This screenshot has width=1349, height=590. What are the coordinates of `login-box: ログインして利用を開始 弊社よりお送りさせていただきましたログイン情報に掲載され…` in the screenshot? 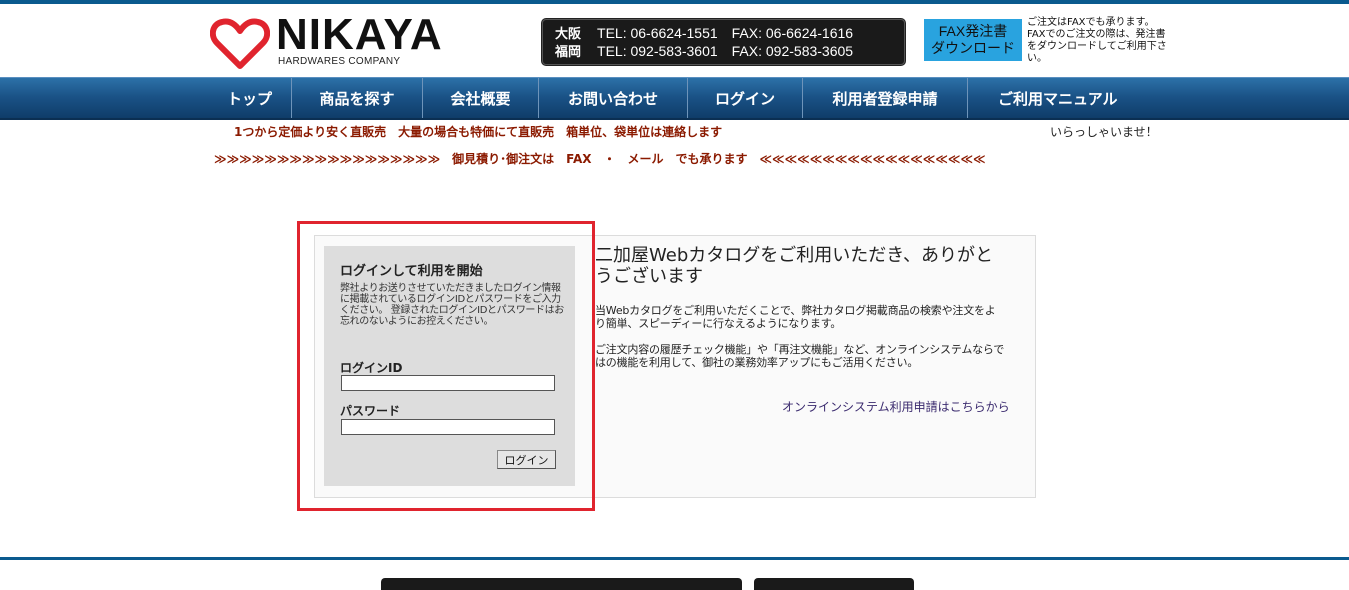 It's located at (449, 366).